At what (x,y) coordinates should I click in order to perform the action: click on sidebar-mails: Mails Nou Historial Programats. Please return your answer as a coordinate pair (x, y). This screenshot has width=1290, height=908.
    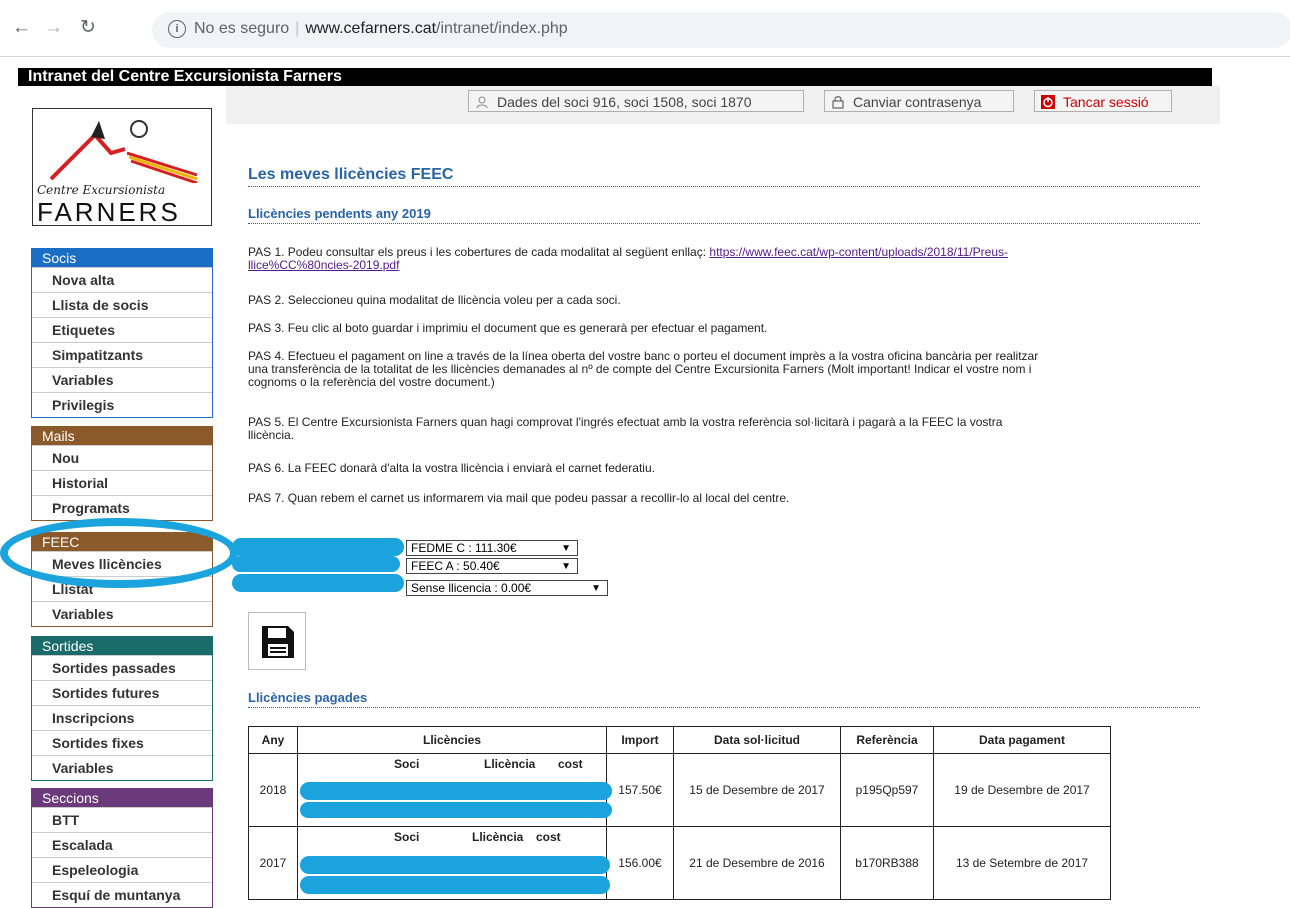
    Looking at the image, I should click on (122, 473).